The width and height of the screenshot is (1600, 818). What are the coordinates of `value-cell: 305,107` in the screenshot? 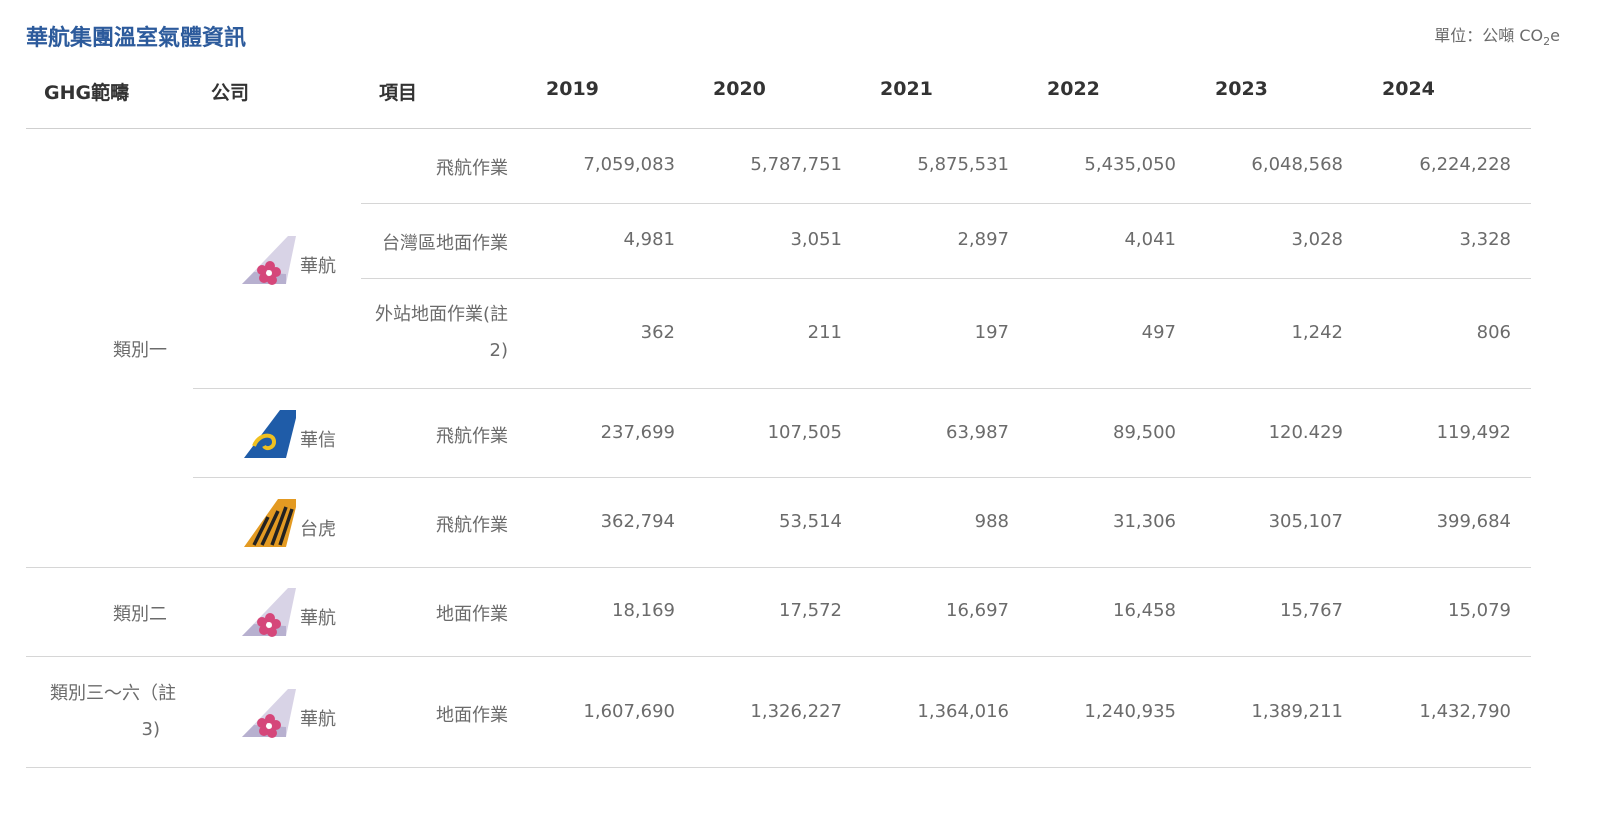 It's located at (1305, 521).